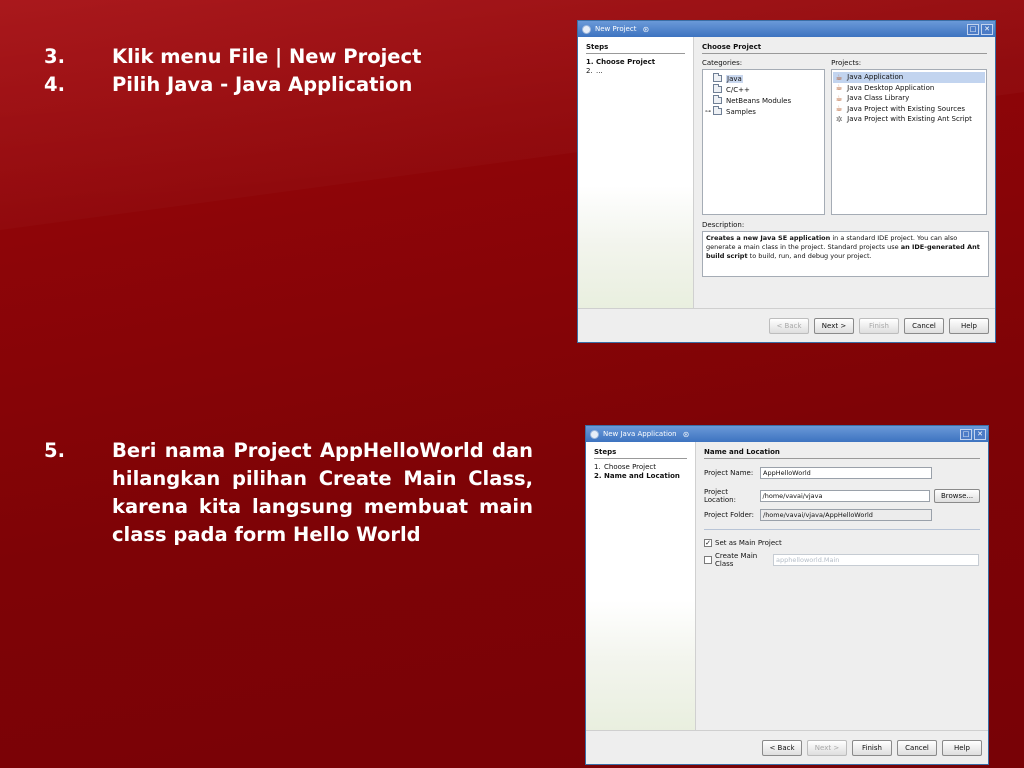 The image size is (1024, 768). What do you see at coordinates (763, 78) in the screenshot?
I see `tree-item-java: Java` at bounding box center [763, 78].